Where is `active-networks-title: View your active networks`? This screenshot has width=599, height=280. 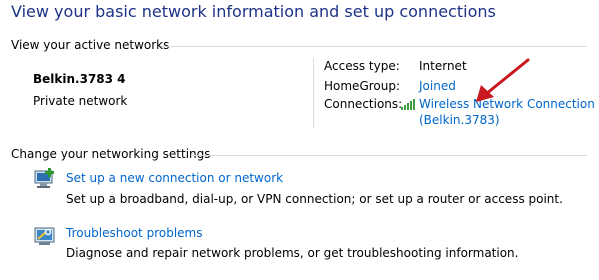 active-networks-title: View your active networks is located at coordinates (90, 45).